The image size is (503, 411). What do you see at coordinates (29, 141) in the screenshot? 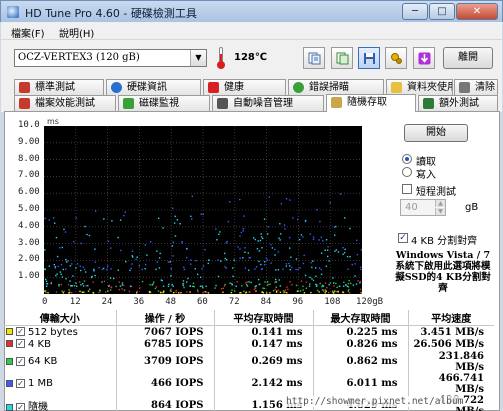
I see `y-tick-label: 9.00` at bounding box center [29, 141].